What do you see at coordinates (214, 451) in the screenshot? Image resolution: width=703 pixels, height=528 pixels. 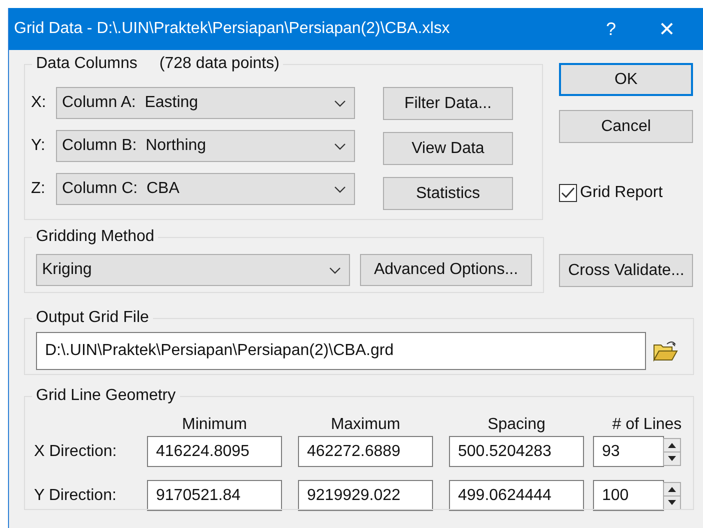 I see `number-field: 416224.8095` at bounding box center [214, 451].